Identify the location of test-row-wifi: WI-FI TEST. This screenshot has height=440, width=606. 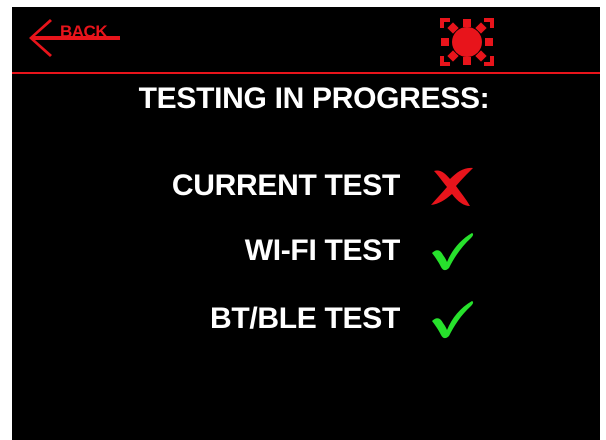
(306, 252).